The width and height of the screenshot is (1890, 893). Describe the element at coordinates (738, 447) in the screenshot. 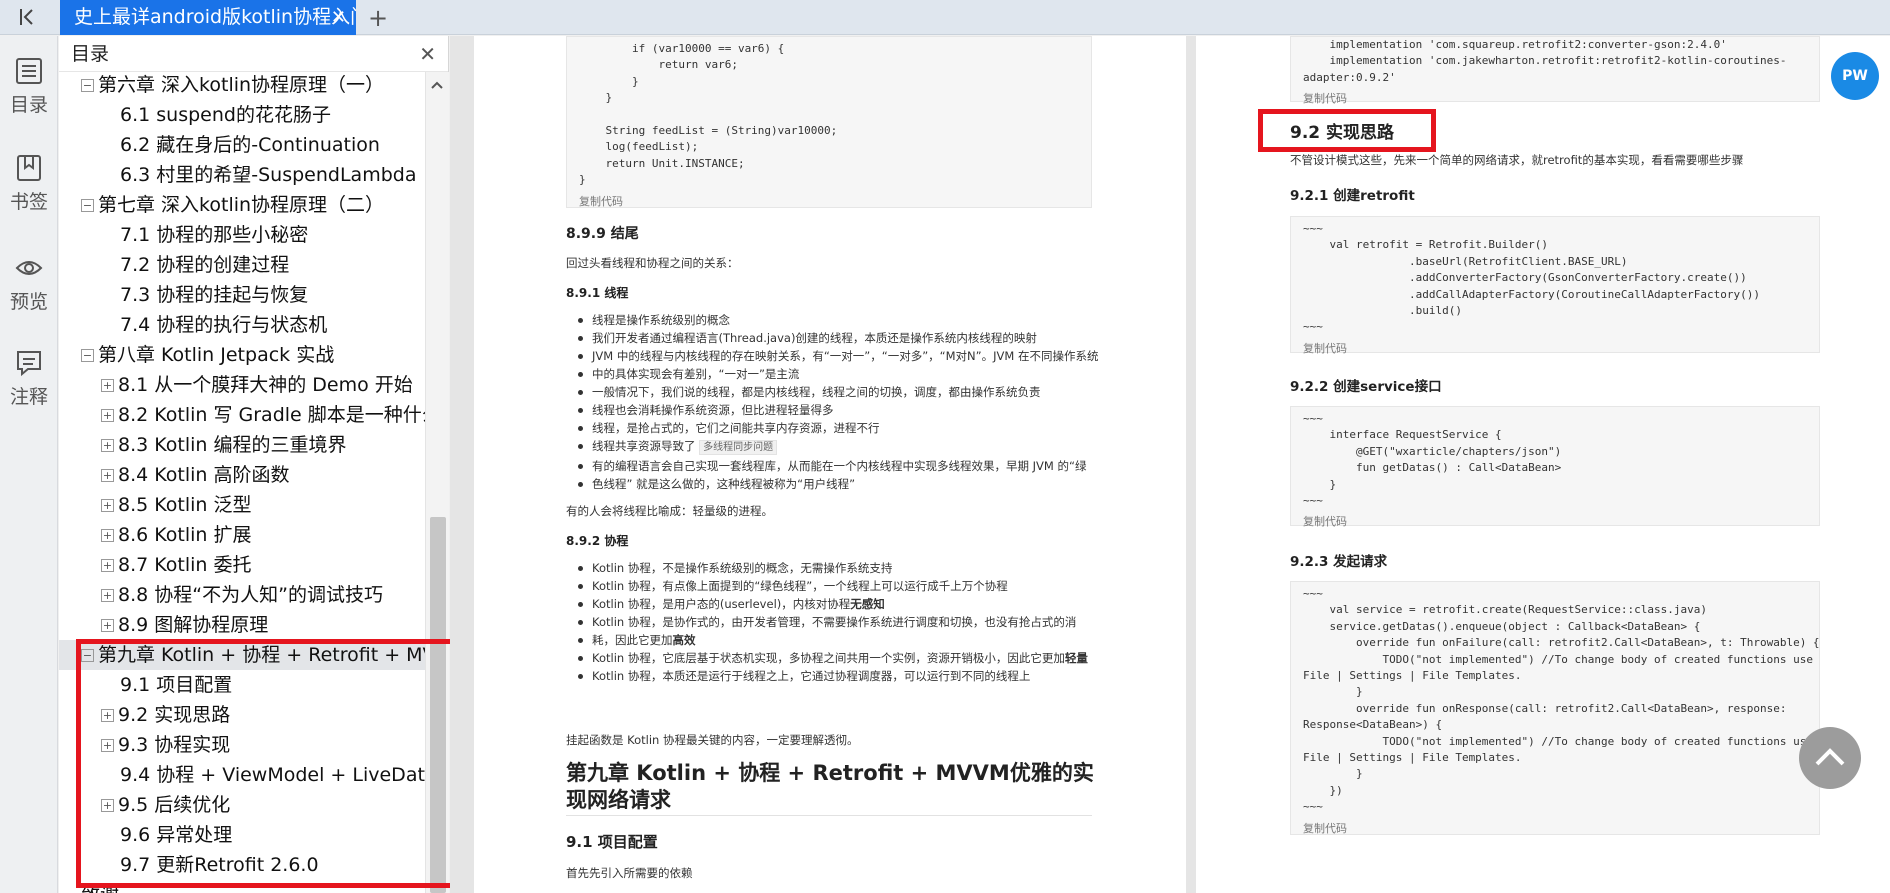

I see `inline-code-chip: 多线程同步问题` at that location.